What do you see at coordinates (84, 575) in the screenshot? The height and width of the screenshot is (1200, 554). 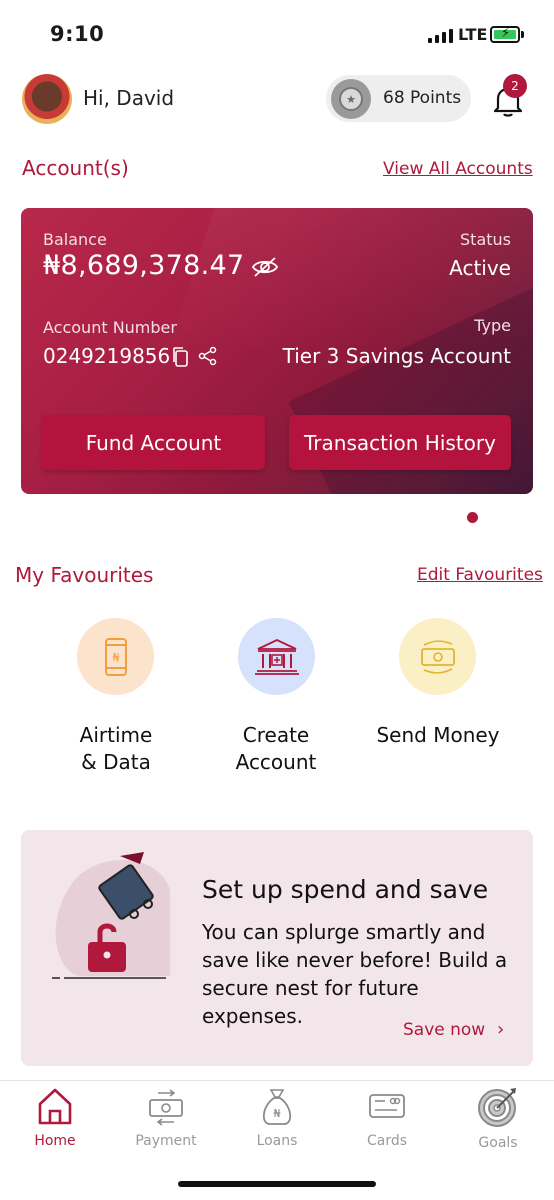 I see `favourites-title: My Favourites` at bounding box center [84, 575].